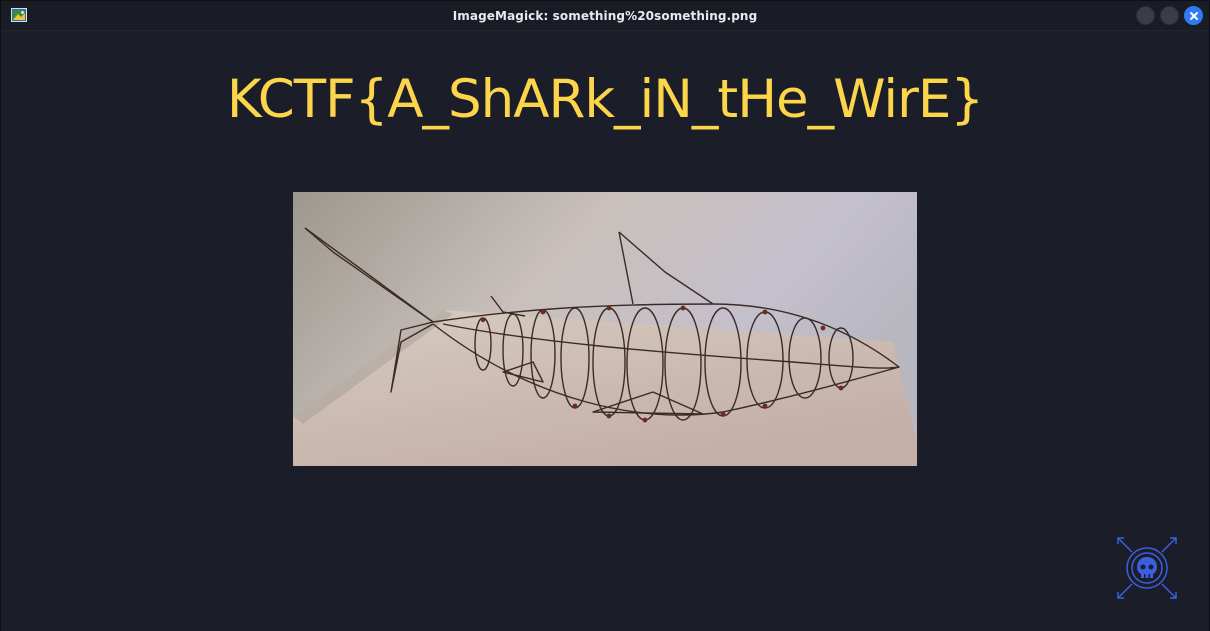  Describe the element at coordinates (19, 15) in the screenshot. I see `imagemagick-icon` at that location.